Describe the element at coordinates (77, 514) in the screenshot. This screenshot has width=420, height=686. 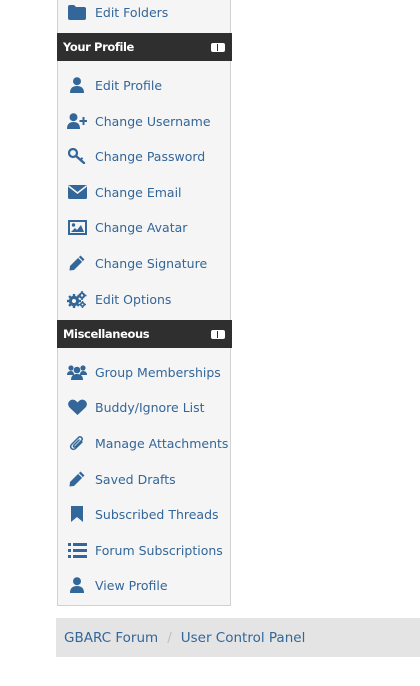
I see `bookmark-icon` at that location.